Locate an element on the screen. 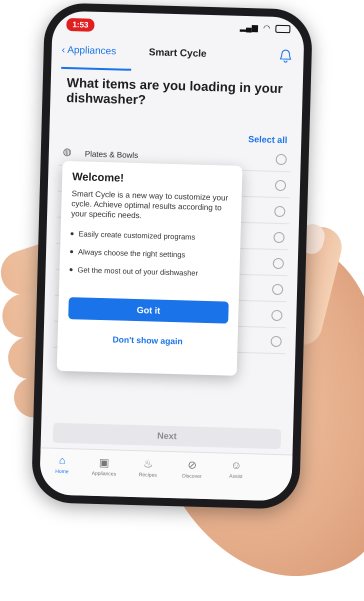  appliance-icon: ▣ is located at coordinates (104, 463).